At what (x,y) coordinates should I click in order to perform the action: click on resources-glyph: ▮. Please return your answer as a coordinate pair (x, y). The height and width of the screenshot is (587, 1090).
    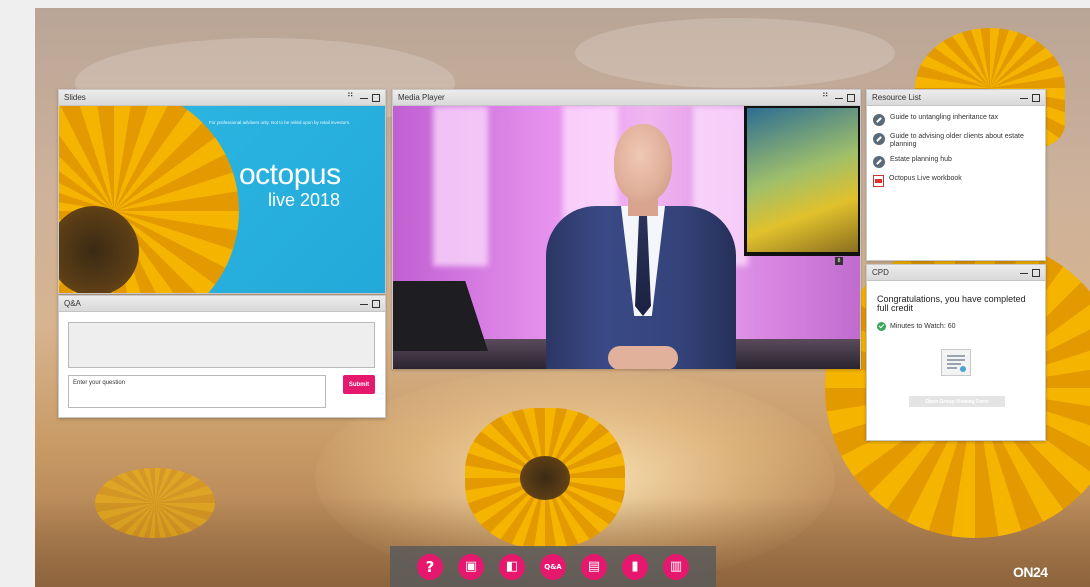
    Looking at the image, I should click on (635, 566).